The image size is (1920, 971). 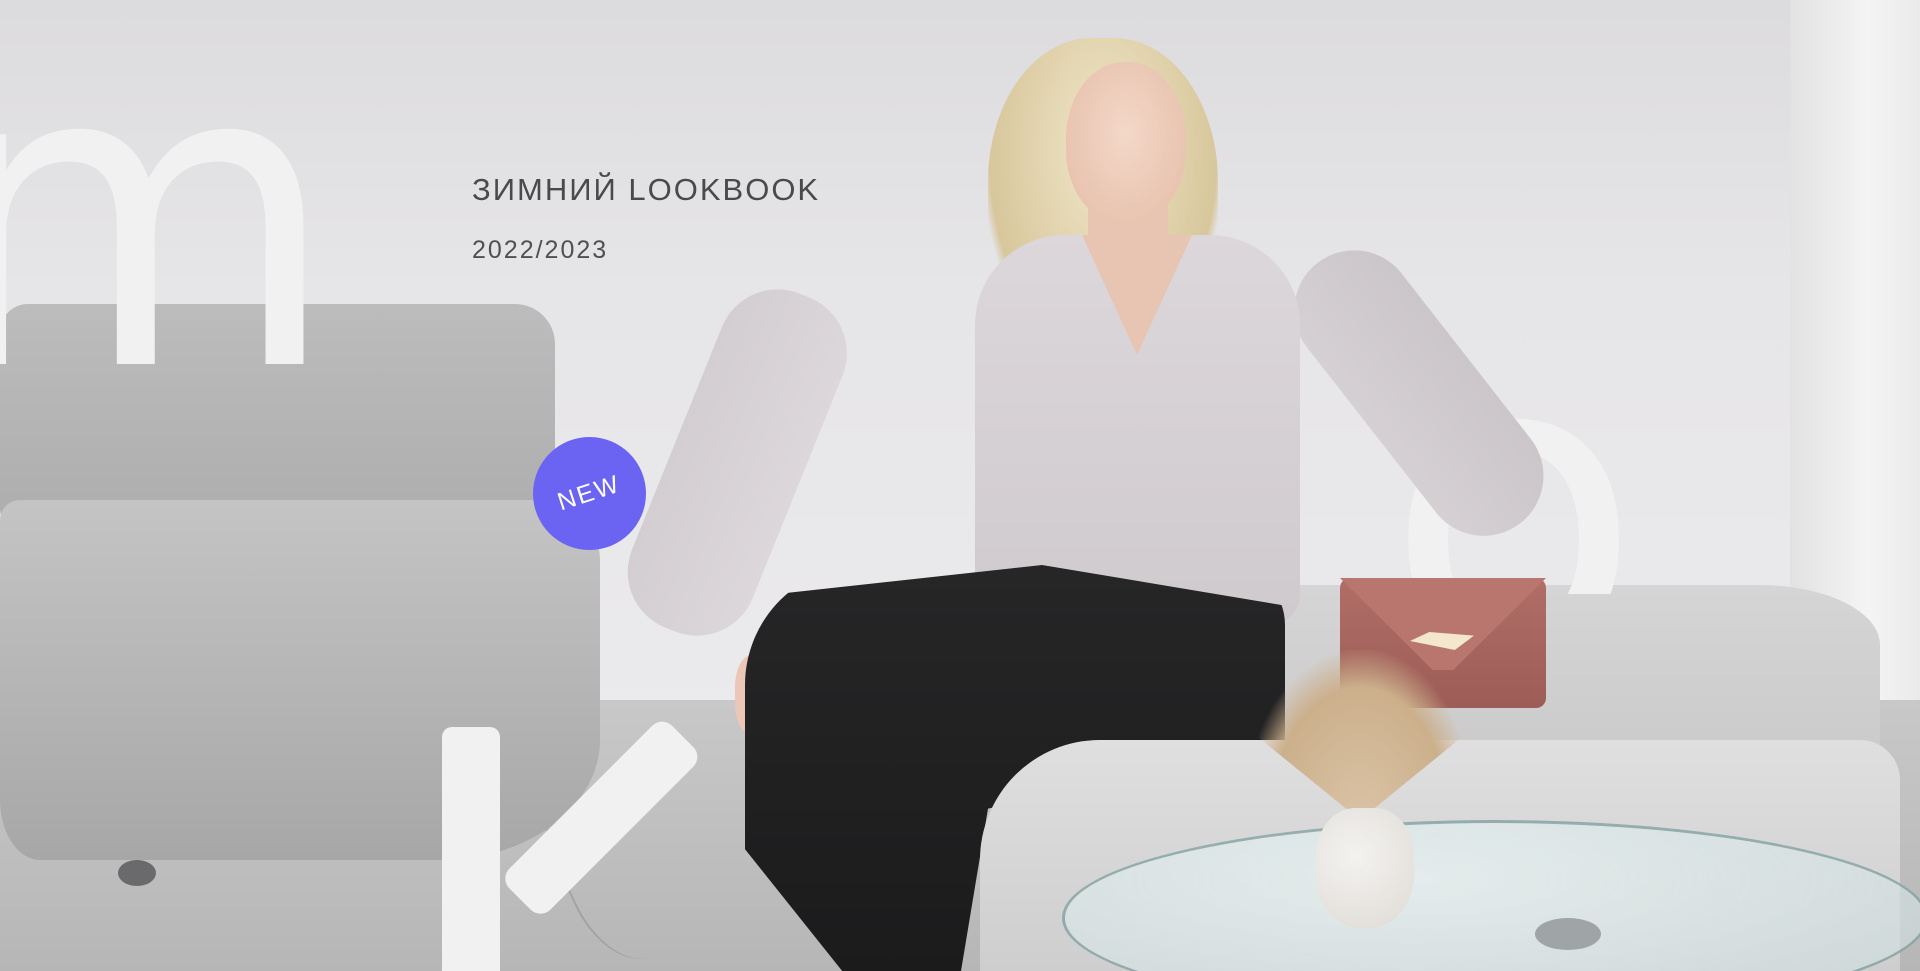 I want to click on giant-letter-k-stem, so click(x=471, y=849).